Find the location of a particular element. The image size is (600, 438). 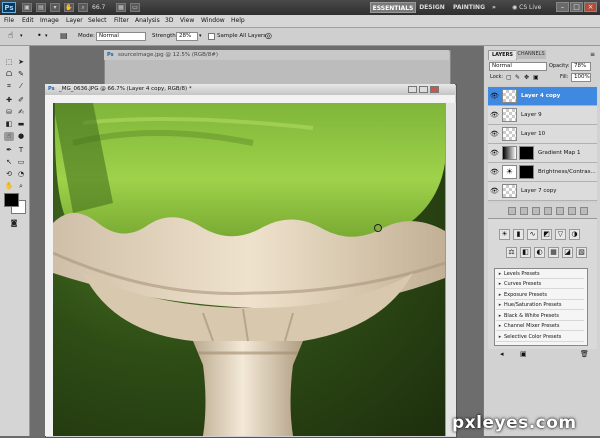

layer-row: 👁 Layer 9 is located at coordinates (542, 115).